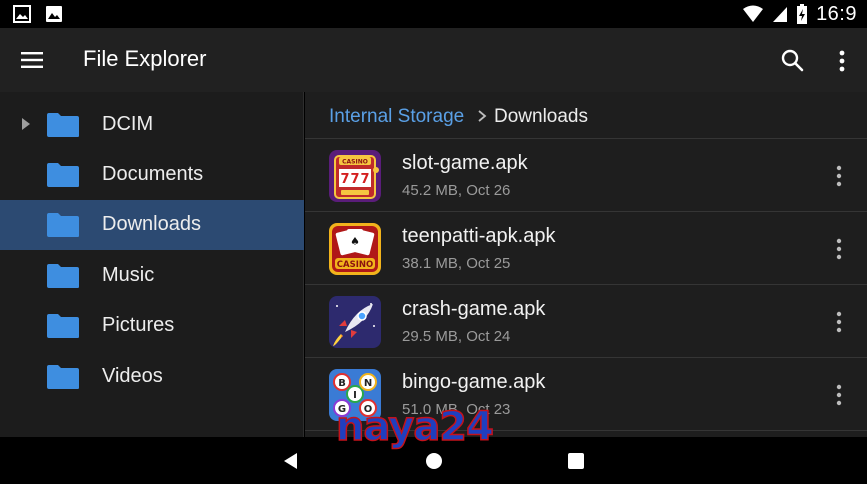 This screenshot has height=484, width=867. What do you see at coordinates (355, 265) in the screenshot?
I see `casino-icon-text: CASINO` at bounding box center [355, 265].